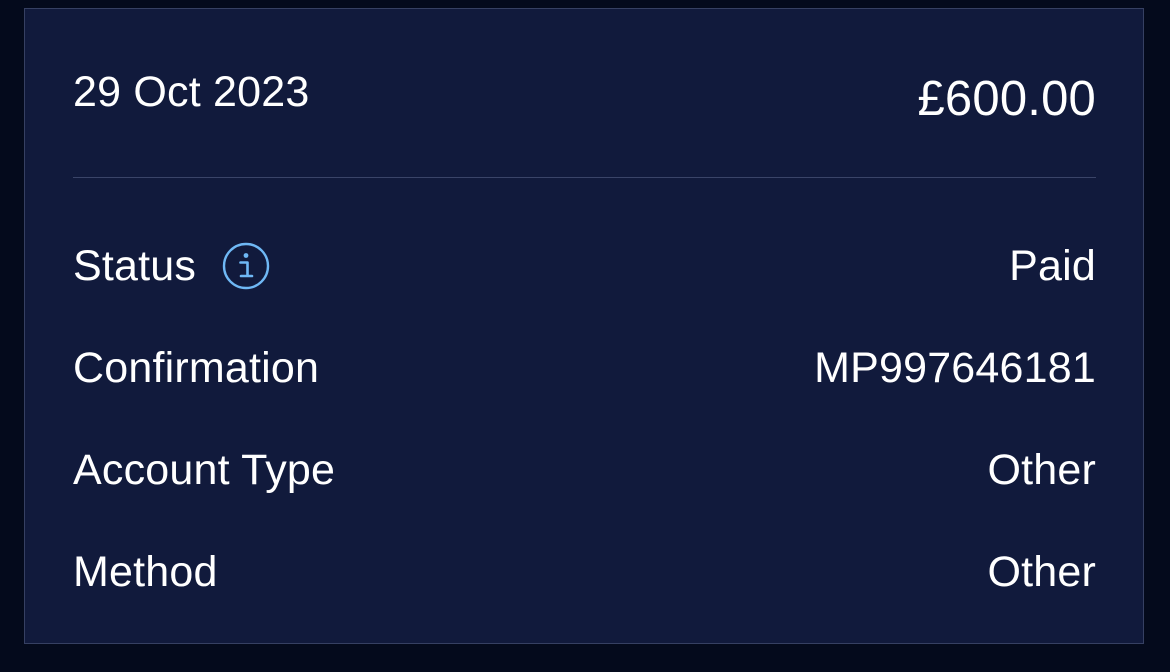 This screenshot has height=672, width=1170. Describe the element at coordinates (584, 266) in the screenshot. I see `detail-row-status: Status Paid` at that location.